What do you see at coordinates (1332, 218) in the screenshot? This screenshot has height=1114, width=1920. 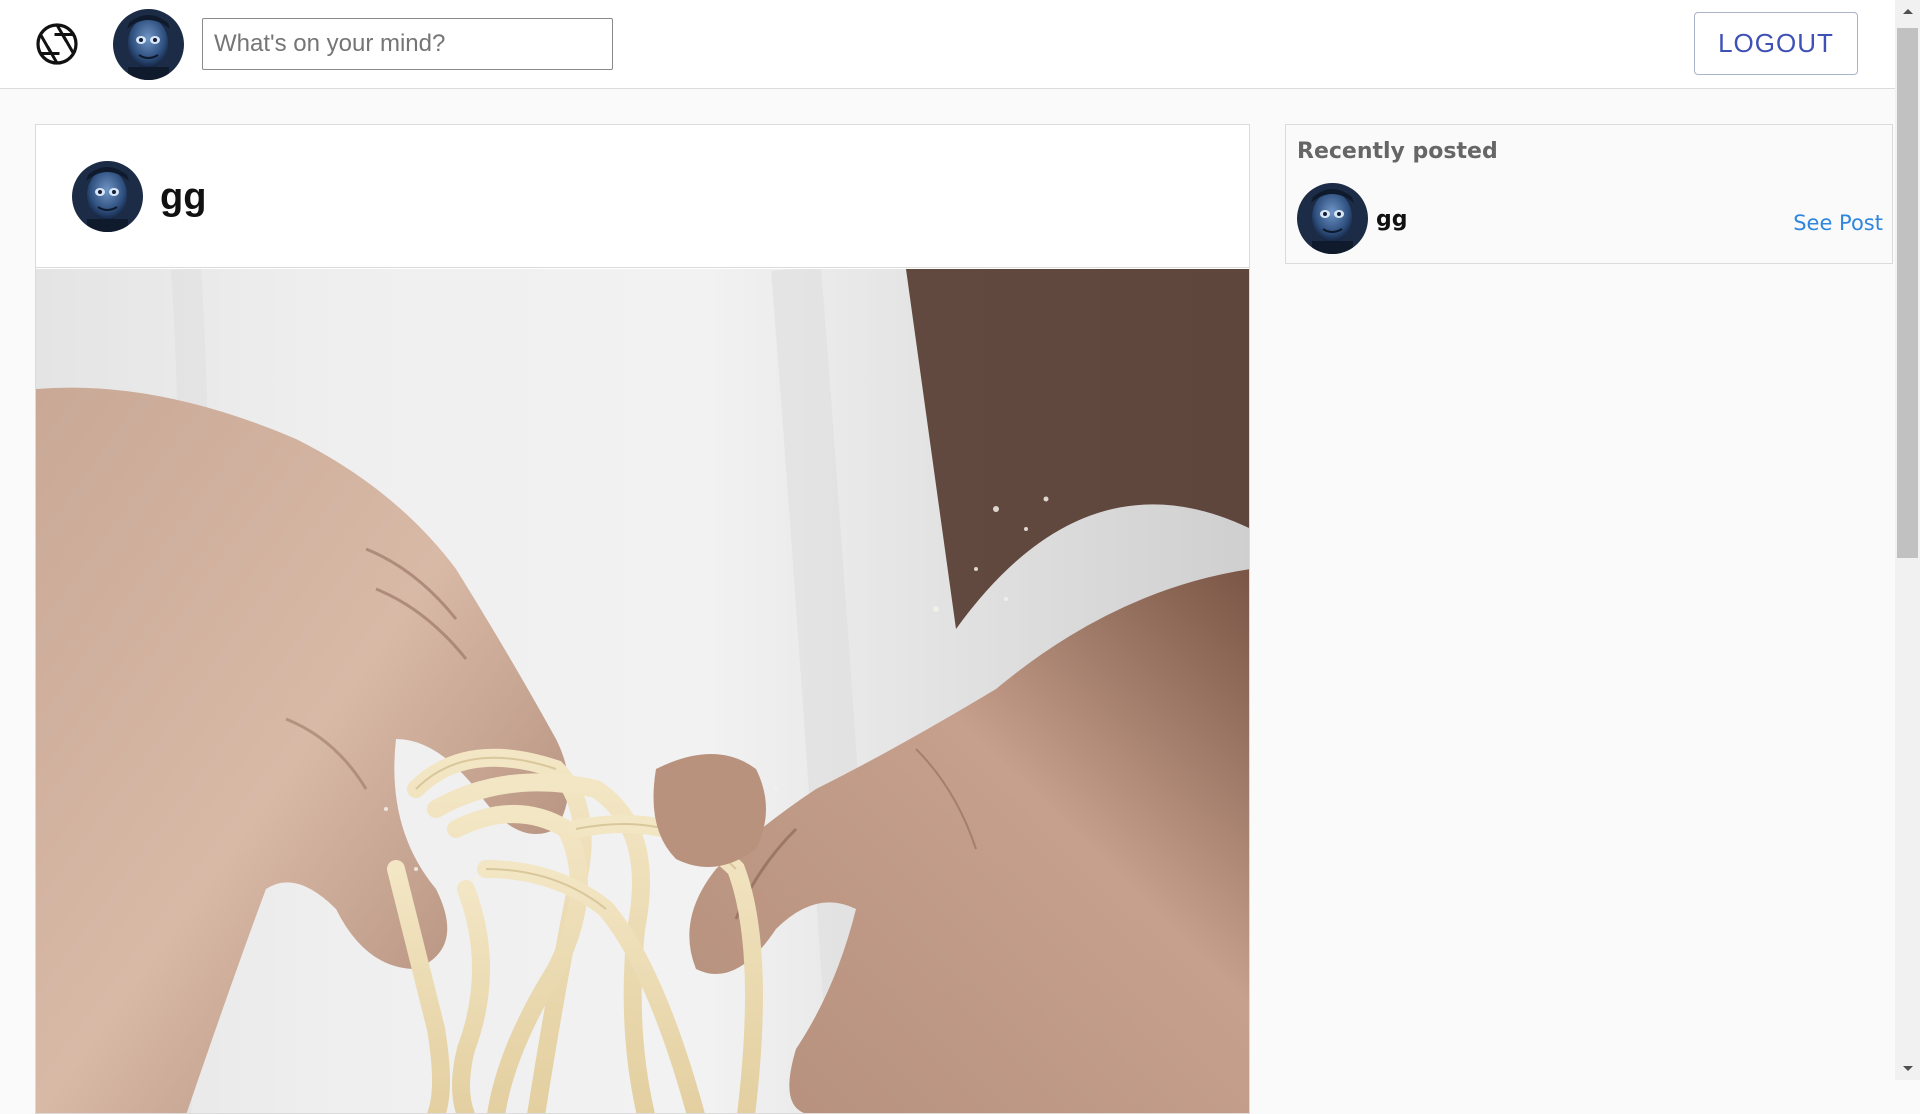 I see `recent-post-avatar` at bounding box center [1332, 218].